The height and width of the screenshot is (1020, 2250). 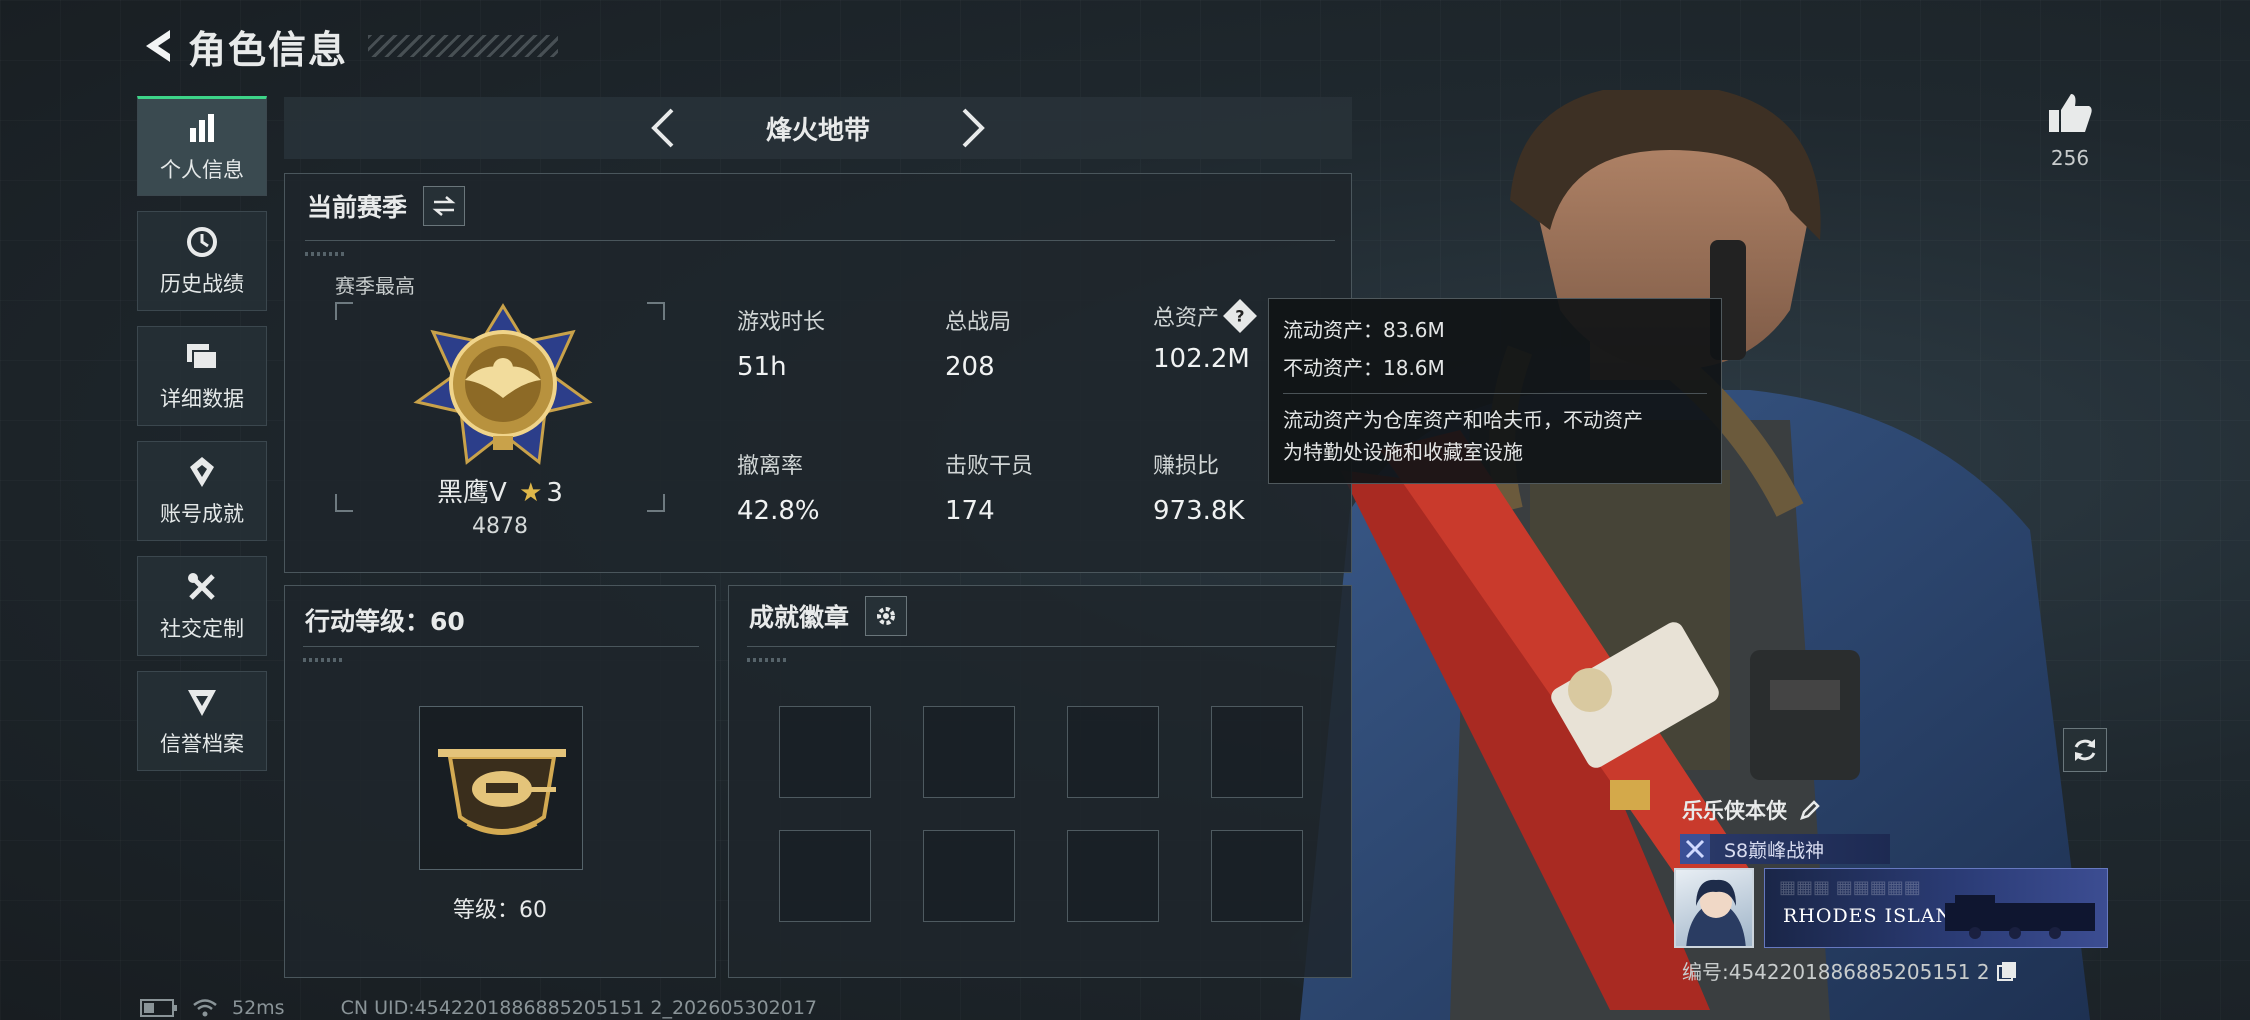 I want to click on thumbs-up-icon, so click(x=2070, y=113).